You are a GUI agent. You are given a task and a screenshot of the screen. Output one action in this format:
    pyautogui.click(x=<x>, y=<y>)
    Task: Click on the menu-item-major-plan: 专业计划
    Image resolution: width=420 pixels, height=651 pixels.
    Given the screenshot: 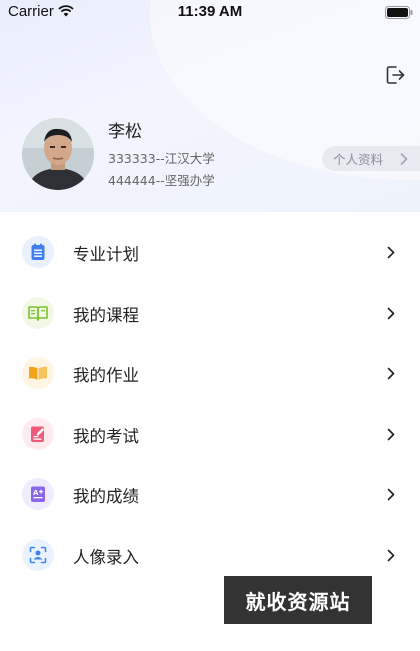 What is the action you would take?
    pyautogui.click(x=210, y=252)
    